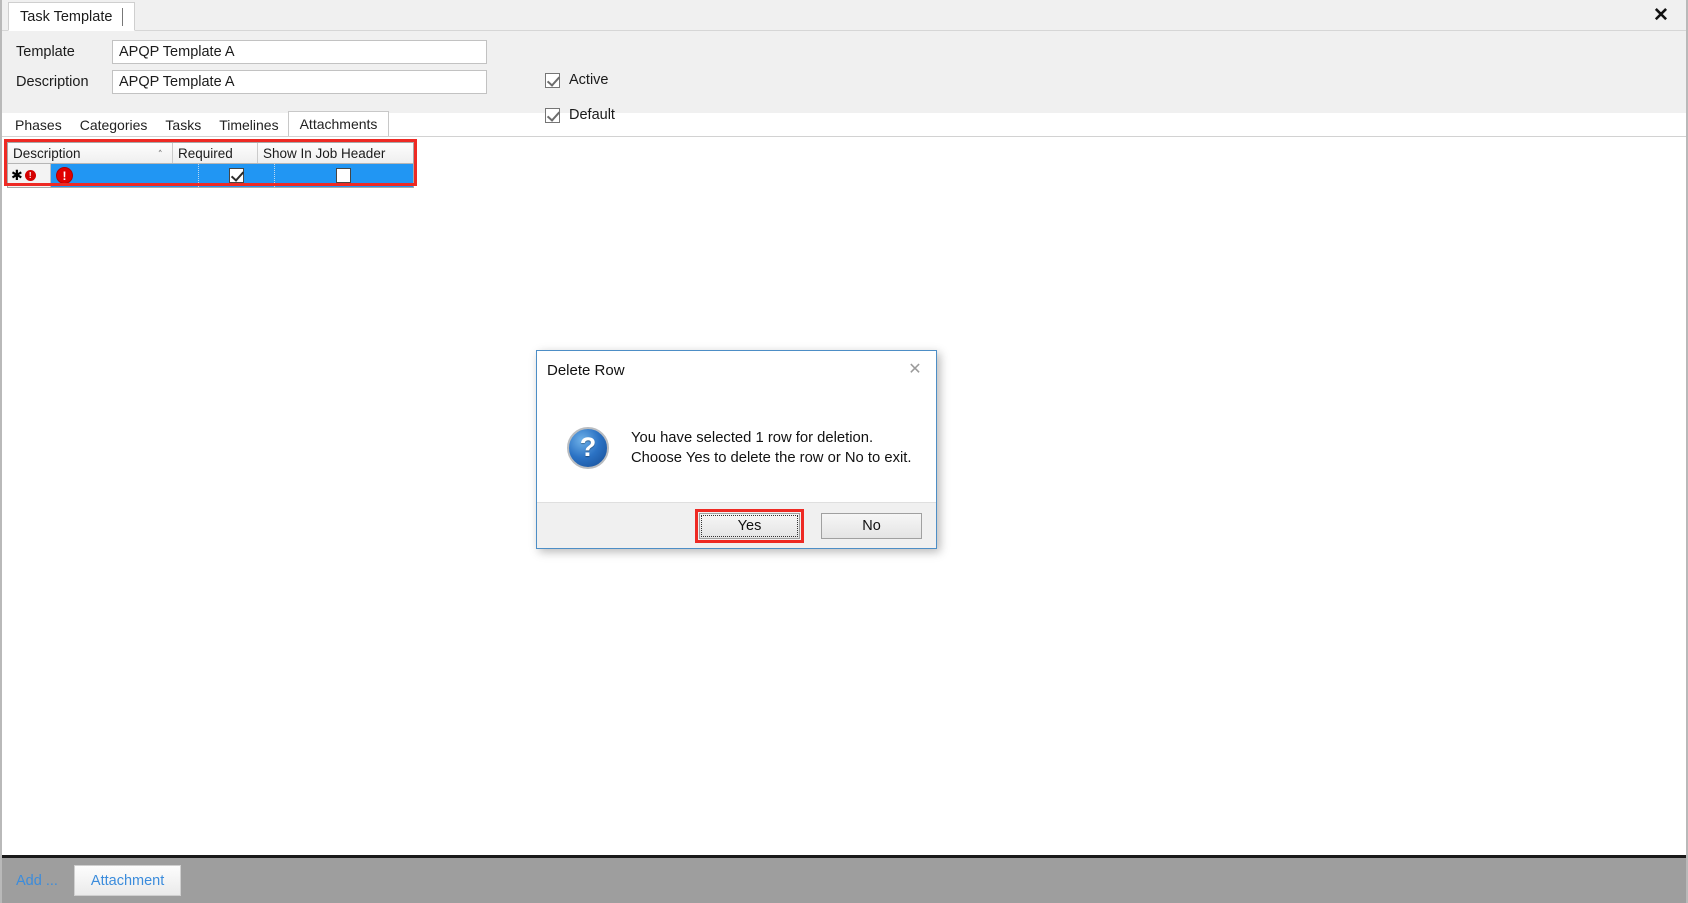 The height and width of the screenshot is (903, 1688). Describe the element at coordinates (47, 153) in the screenshot. I see `column-header-description-label: Description` at that location.